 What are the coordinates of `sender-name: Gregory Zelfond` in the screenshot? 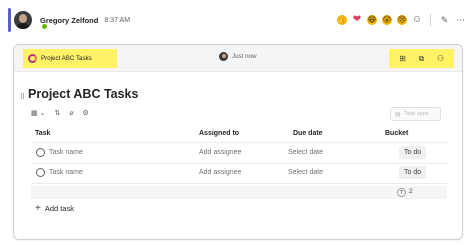 It's located at (69, 20).